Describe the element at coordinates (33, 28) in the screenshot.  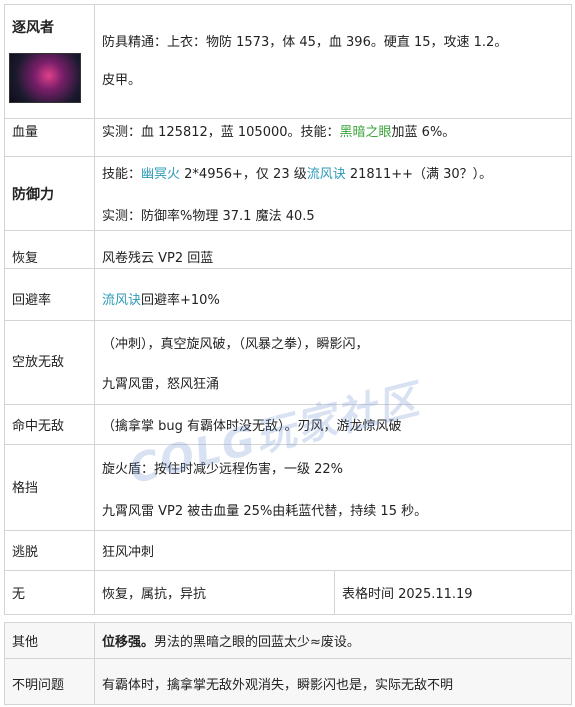
I see `row-label: 逐风者` at that location.